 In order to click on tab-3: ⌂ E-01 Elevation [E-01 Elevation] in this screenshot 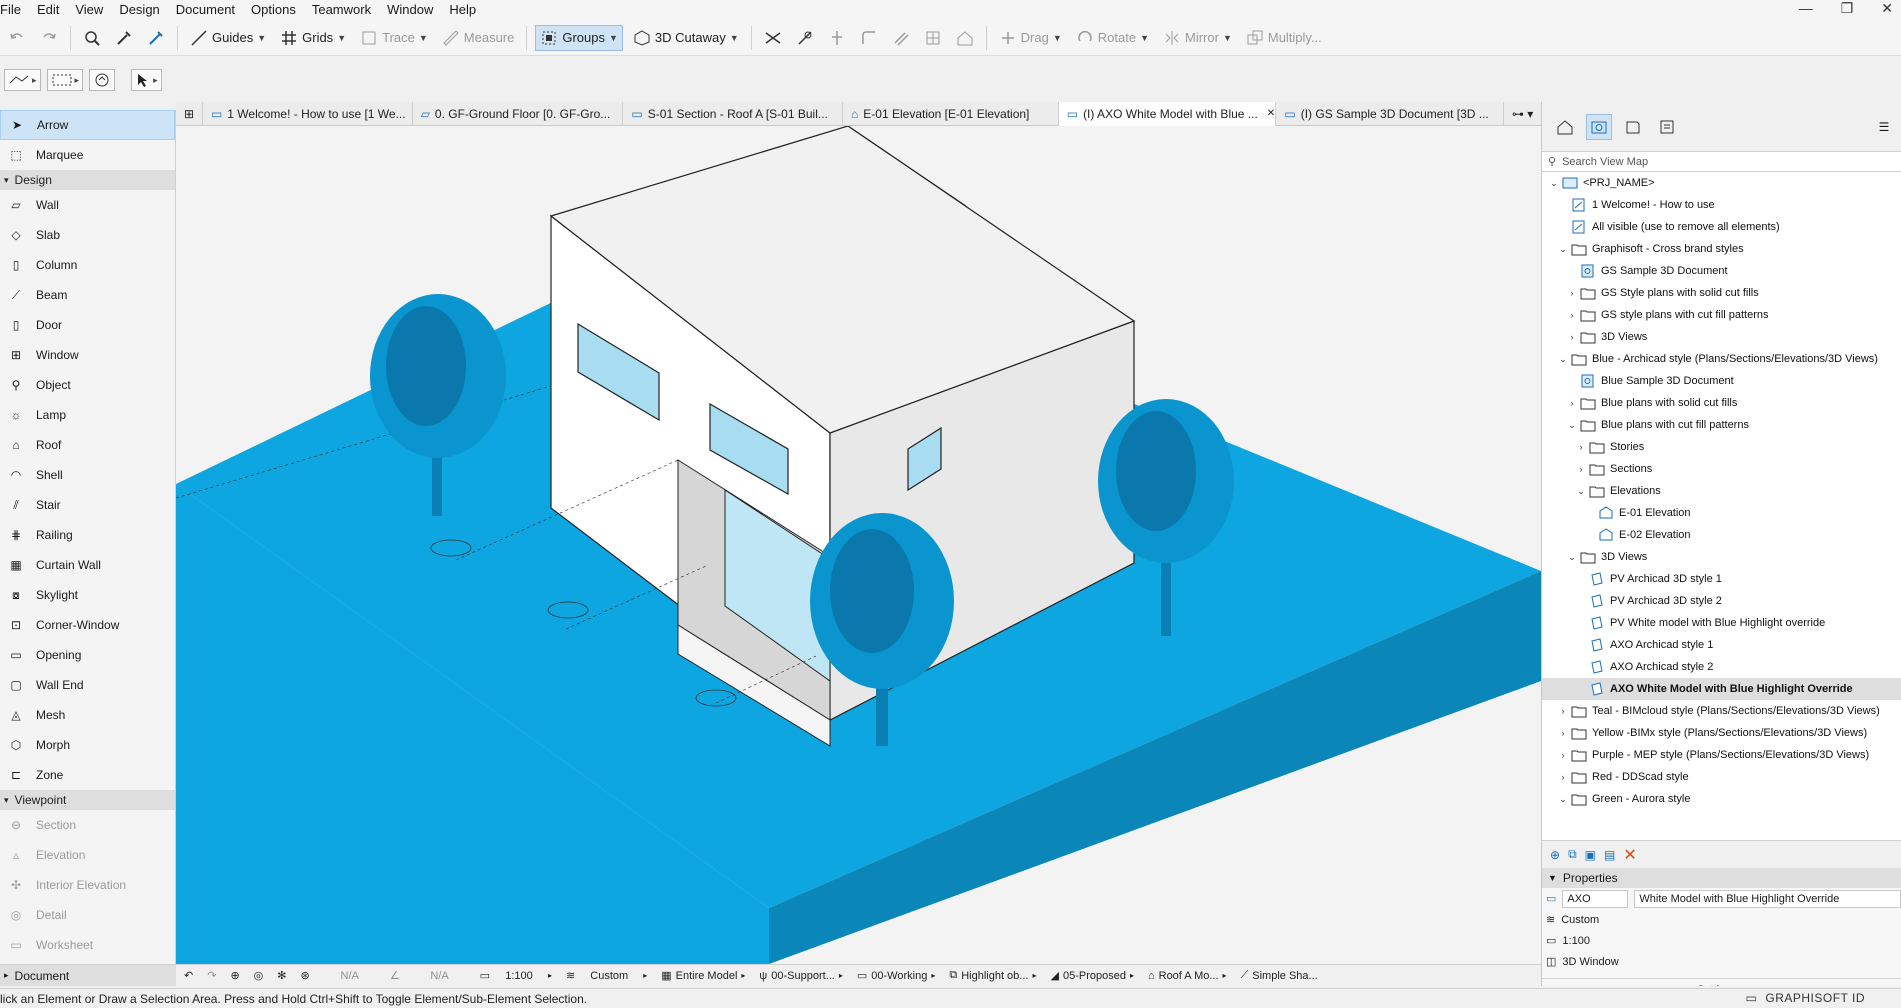, I will do `click(951, 113)`.